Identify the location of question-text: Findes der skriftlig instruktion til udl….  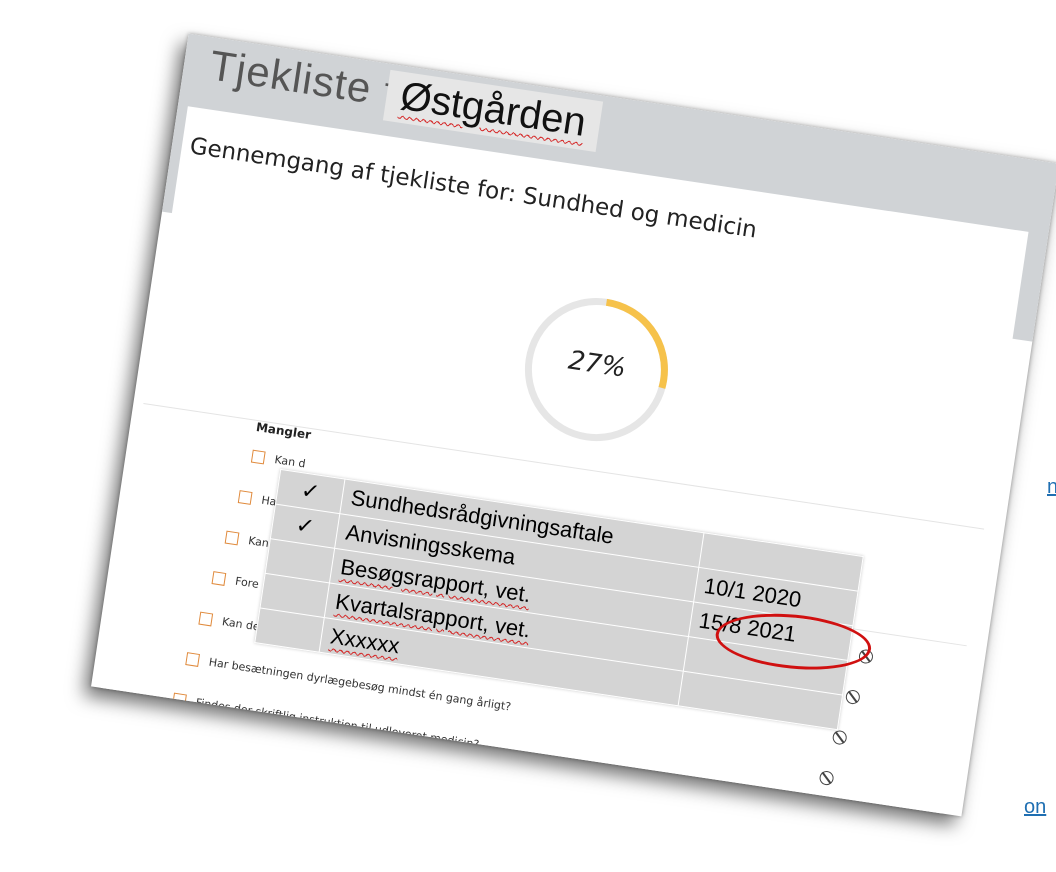
(337, 724).